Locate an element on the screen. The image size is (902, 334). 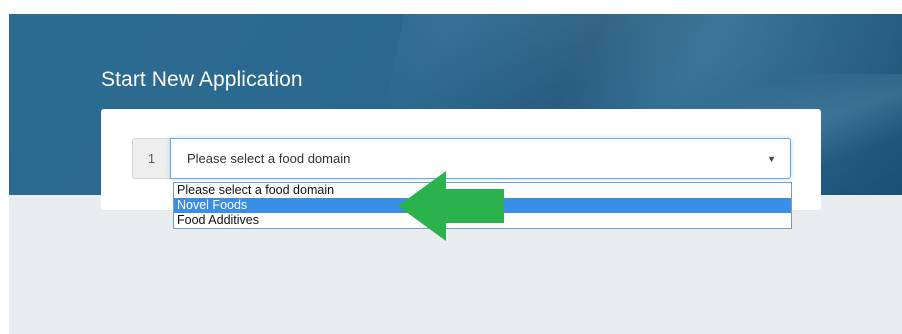
green-arrow-icon is located at coordinates (451, 206).